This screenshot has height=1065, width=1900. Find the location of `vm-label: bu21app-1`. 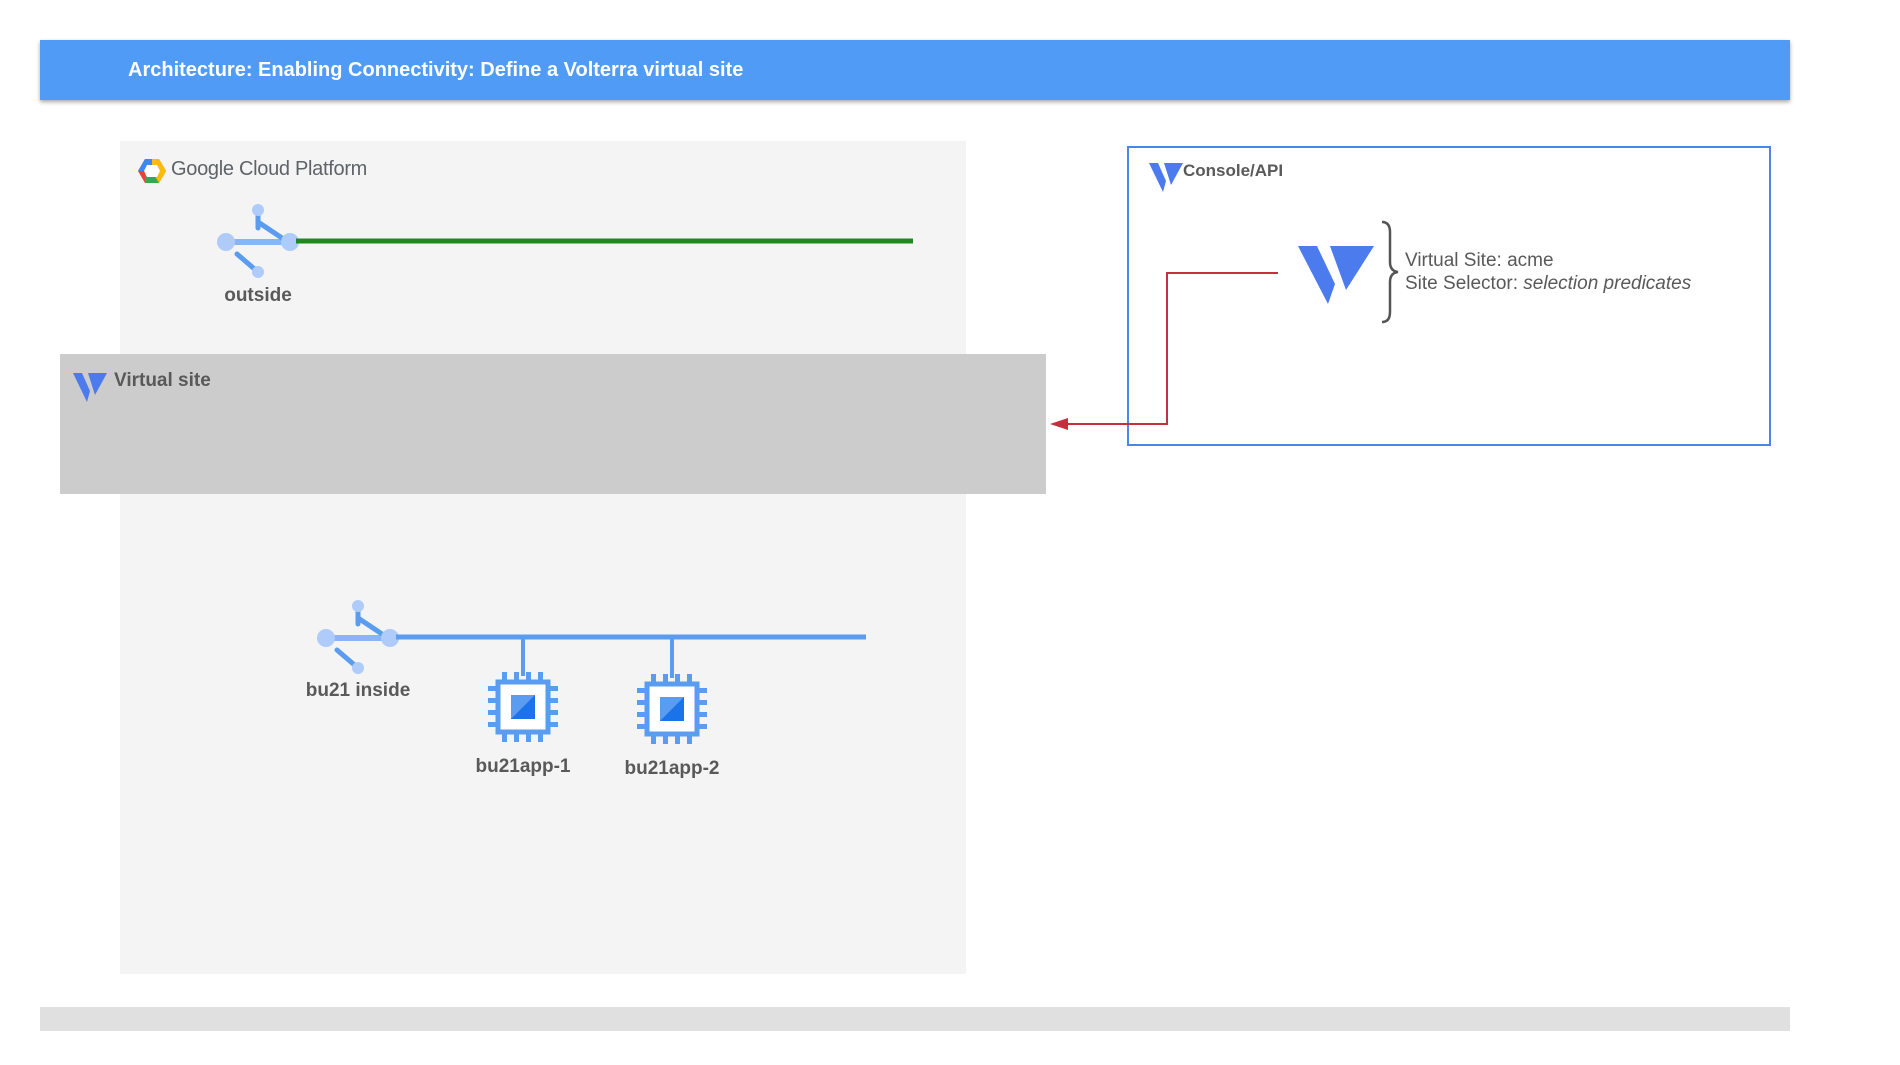

vm-label: bu21app-1 is located at coordinates (523, 766).